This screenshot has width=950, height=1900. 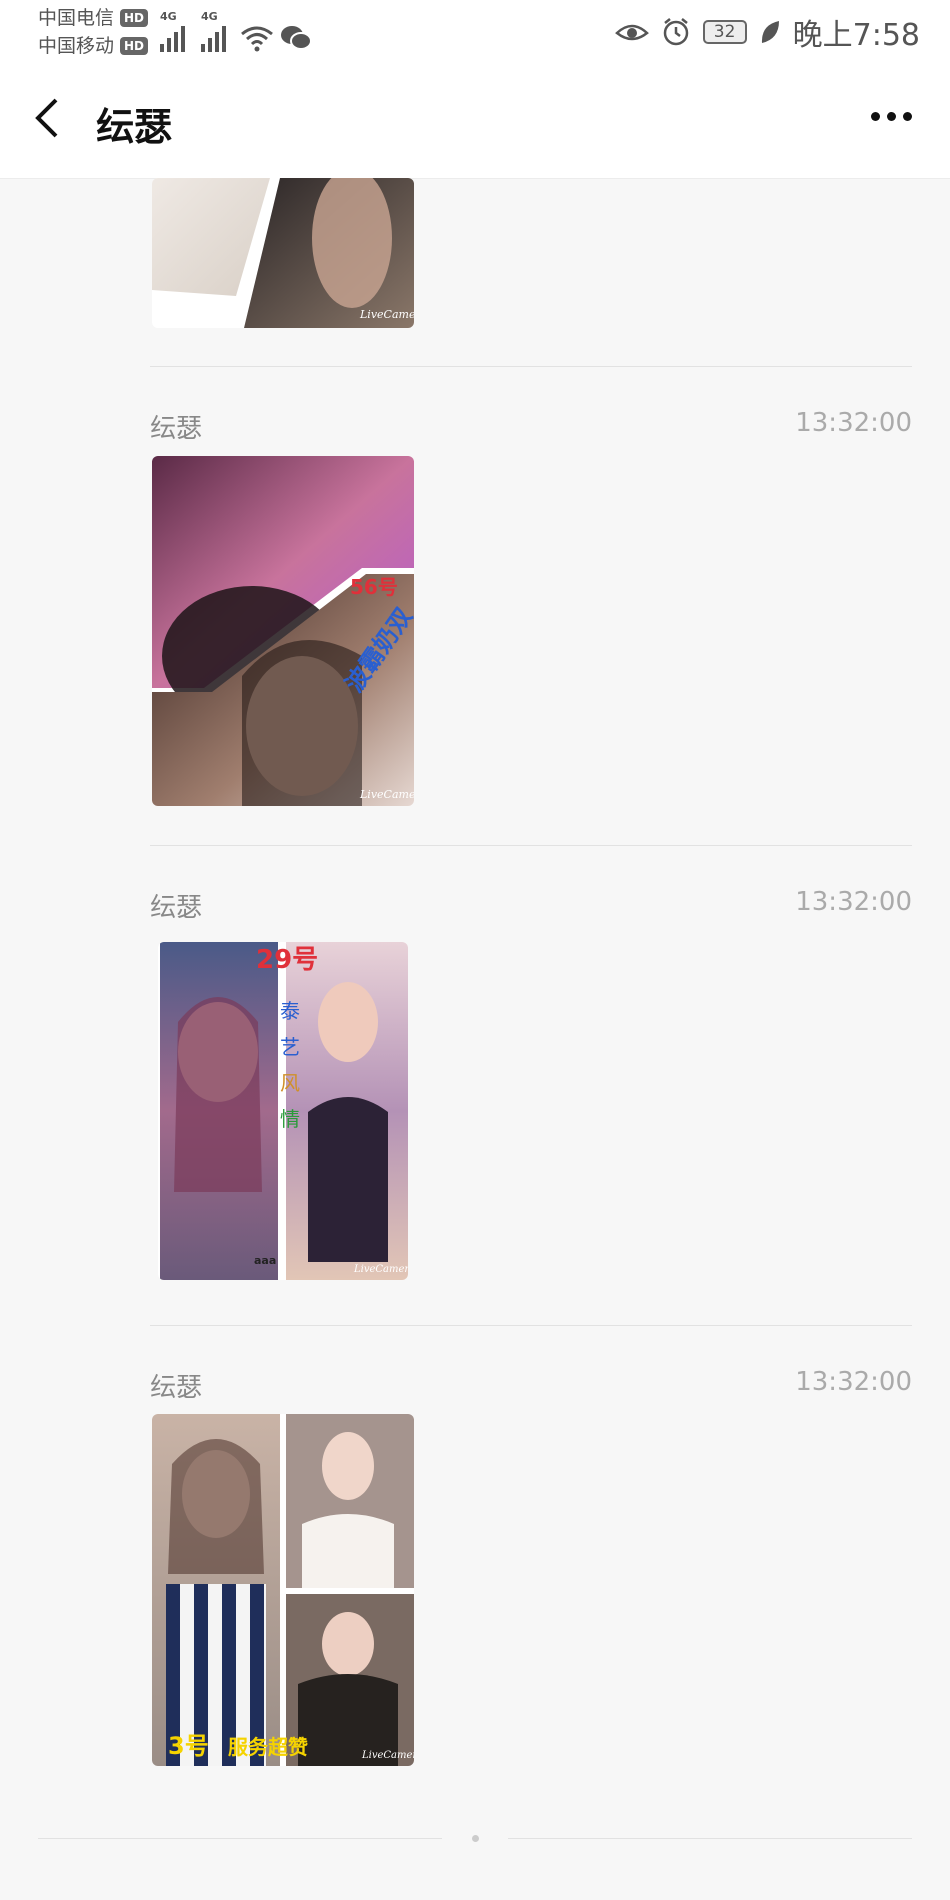 I want to click on status-right-group: 32 晚上7:58, so click(x=767, y=32).